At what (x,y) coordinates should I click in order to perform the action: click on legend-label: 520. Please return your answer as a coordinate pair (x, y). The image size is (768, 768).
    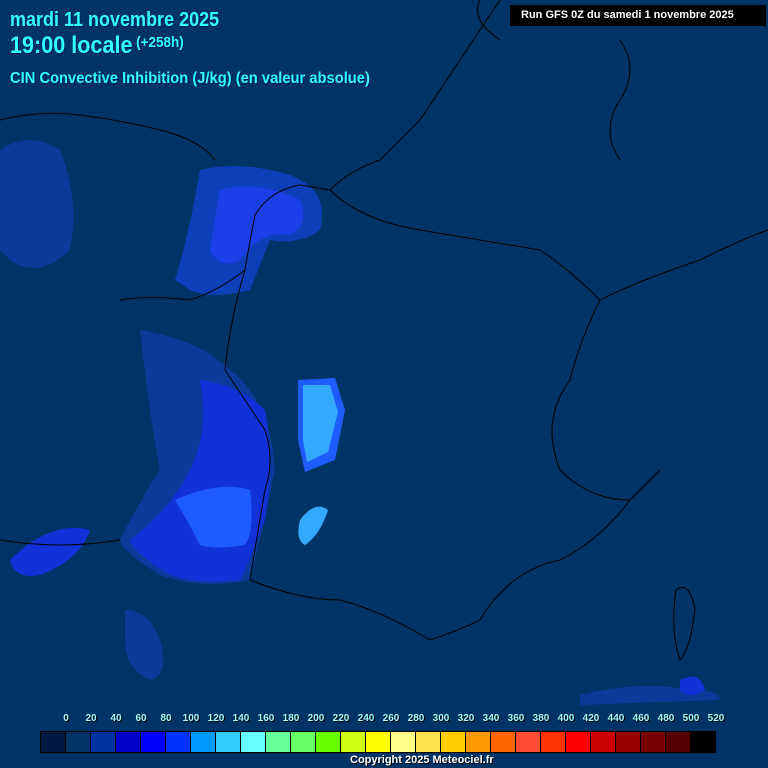
    Looking at the image, I should click on (716, 718).